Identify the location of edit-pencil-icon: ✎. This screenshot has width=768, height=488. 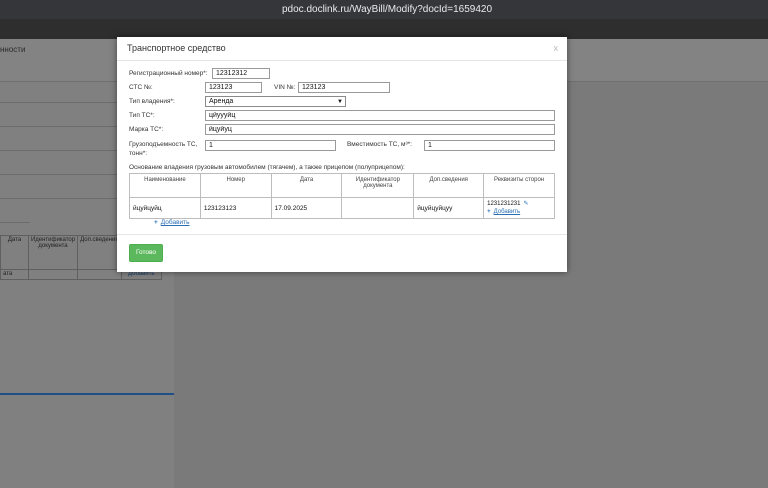
(525, 204).